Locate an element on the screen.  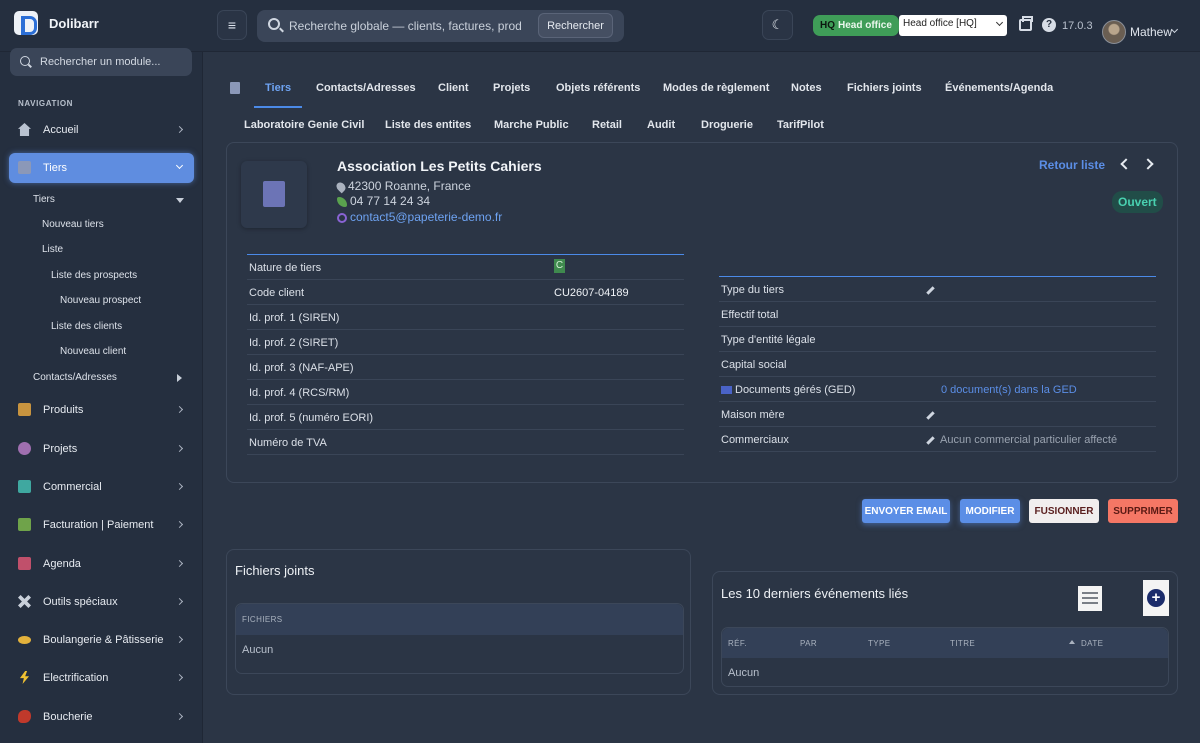
tab-marche-public: Marche Public is located at coordinates (531, 125).